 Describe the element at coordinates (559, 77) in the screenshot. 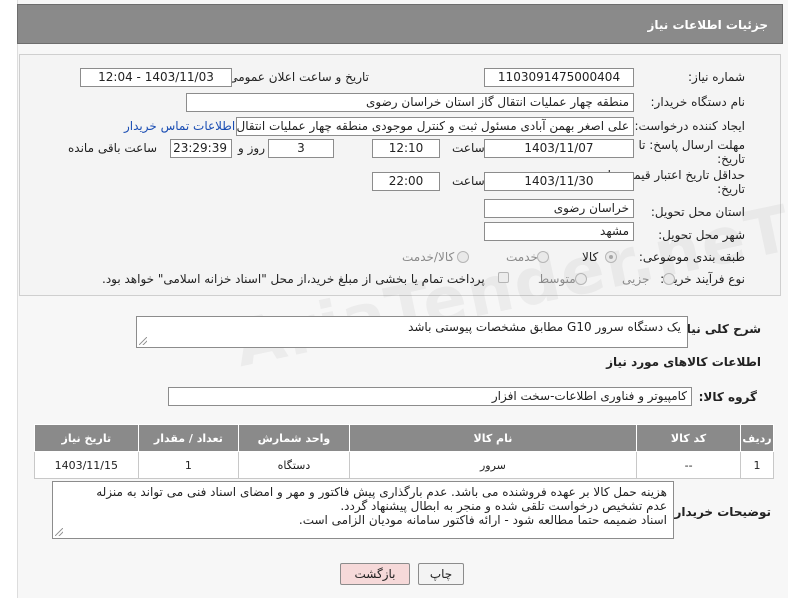

I see `need-number-value: 1103091475000404` at that location.